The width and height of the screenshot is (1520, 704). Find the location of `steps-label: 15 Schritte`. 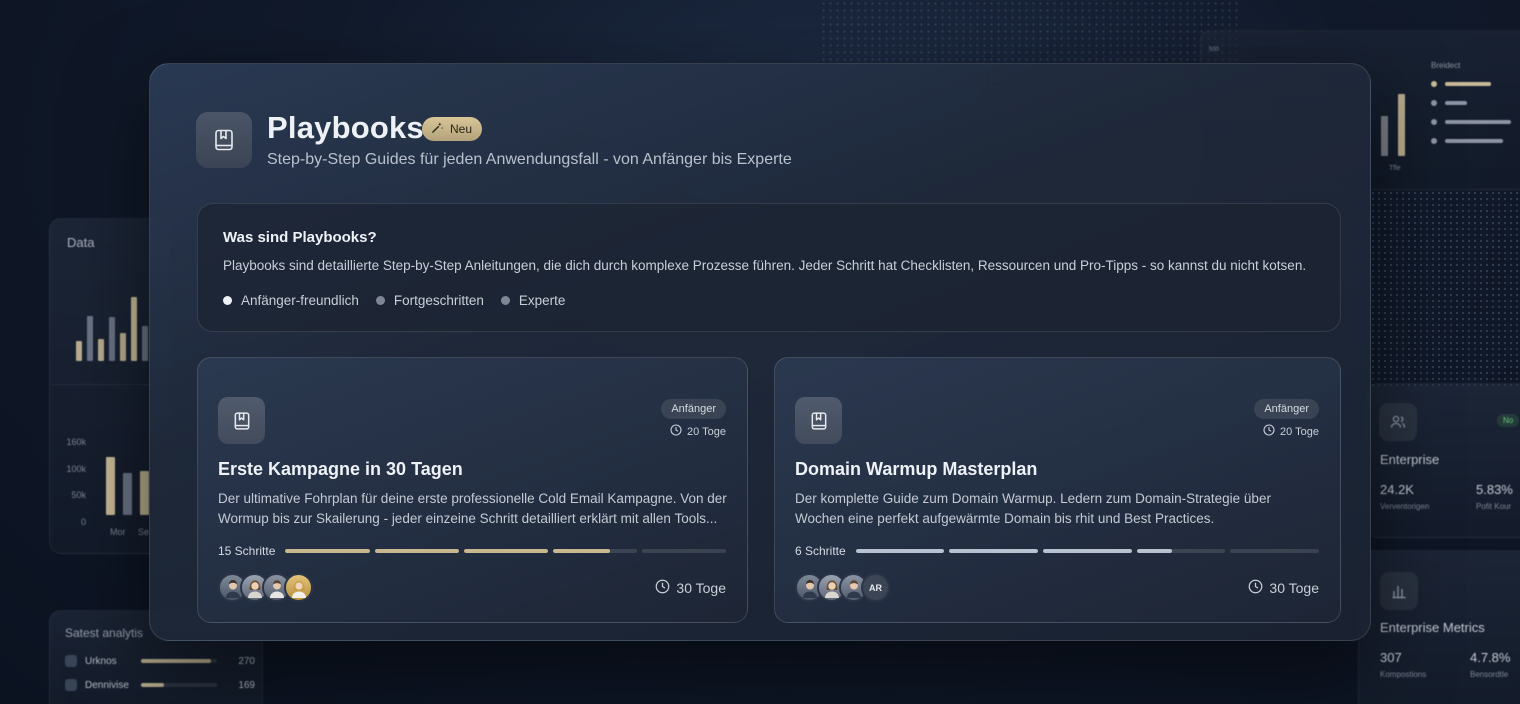

steps-label: 15 Schritte is located at coordinates (247, 551).